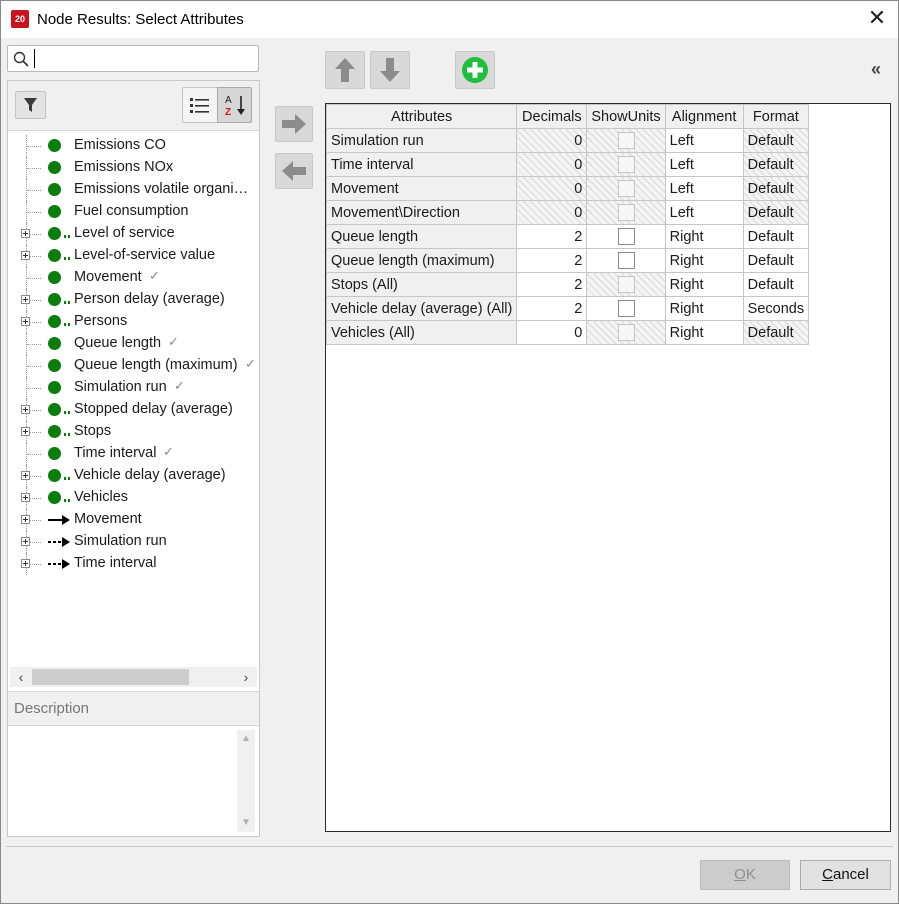 The image size is (899, 904). Describe the element at coordinates (877, 19) in the screenshot. I see `close-icon: ✕` at that location.